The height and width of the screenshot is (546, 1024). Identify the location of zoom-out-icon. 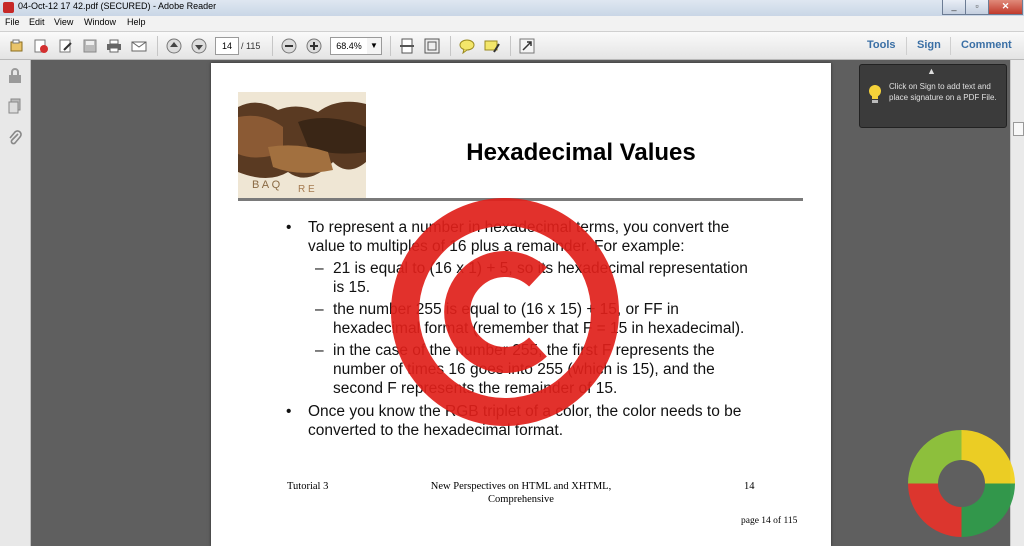
(289, 46).